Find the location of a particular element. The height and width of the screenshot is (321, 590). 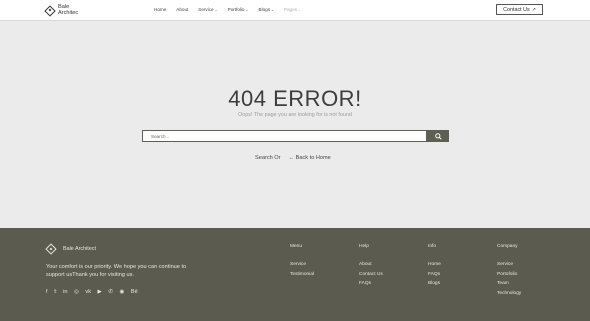

facebook-icon: f is located at coordinates (47, 292).